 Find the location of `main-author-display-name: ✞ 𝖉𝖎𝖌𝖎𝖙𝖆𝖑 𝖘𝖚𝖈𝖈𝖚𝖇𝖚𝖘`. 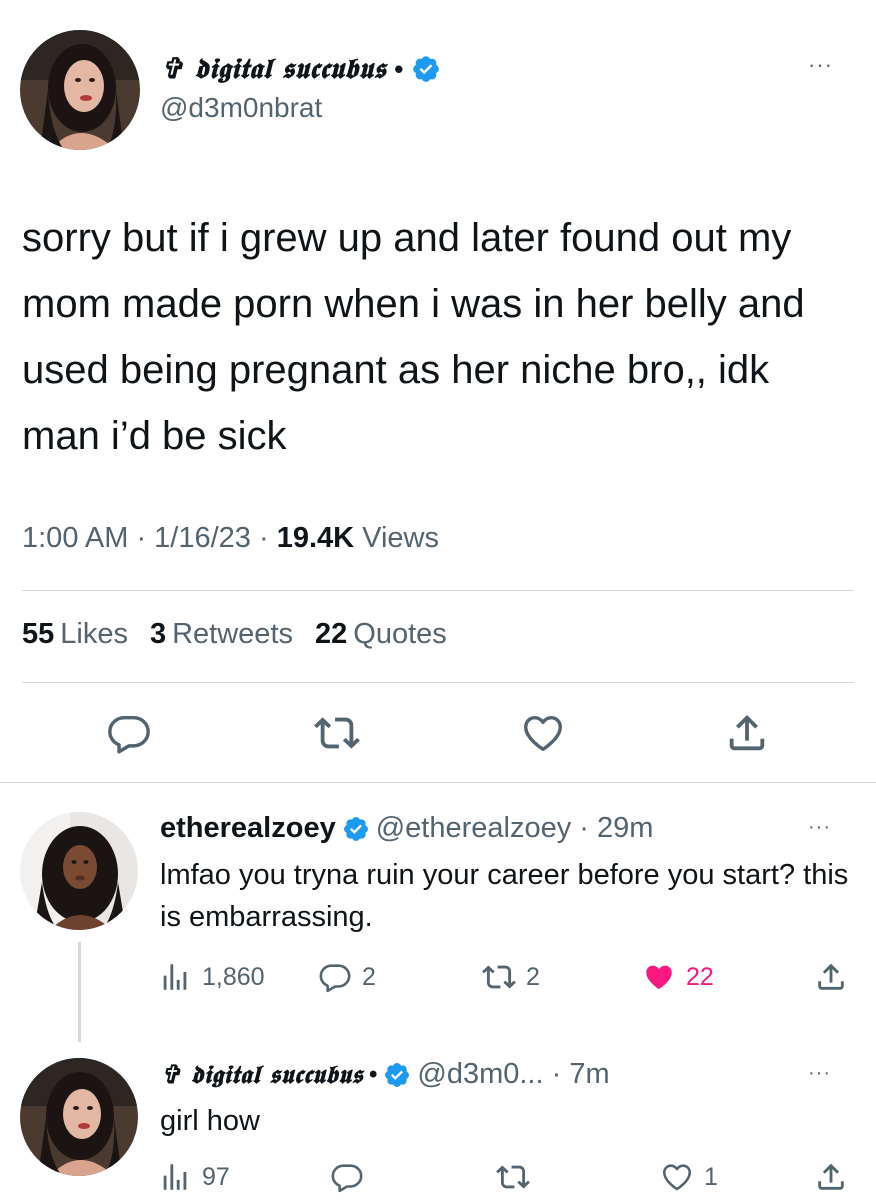

main-author-display-name: ✞ 𝖉𝖎𝖌𝖎𝖙𝖆𝖑 𝖘𝖚𝖈𝖈𝖚𝖇𝖚𝖘 is located at coordinates (273, 69).